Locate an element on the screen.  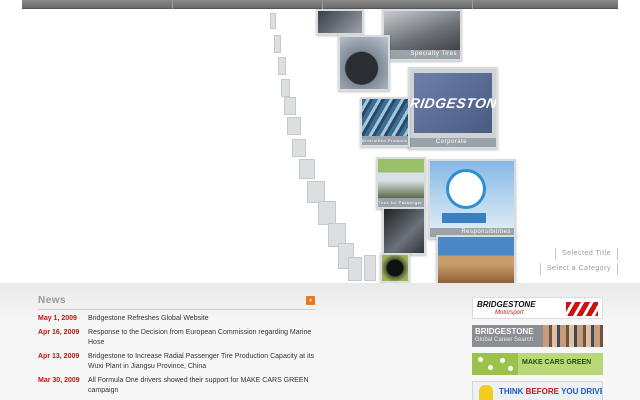
banner-subtitle: Motorsport is located at coordinates (509, 313).